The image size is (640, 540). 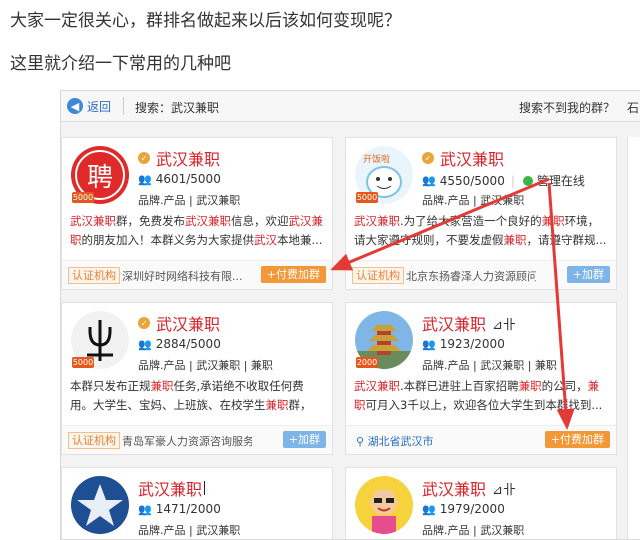 What do you see at coordinates (120, 64) in the screenshot?
I see `intro-line-2: 这里就介绍一下常用的几种吧` at bounding box center [120, 64].